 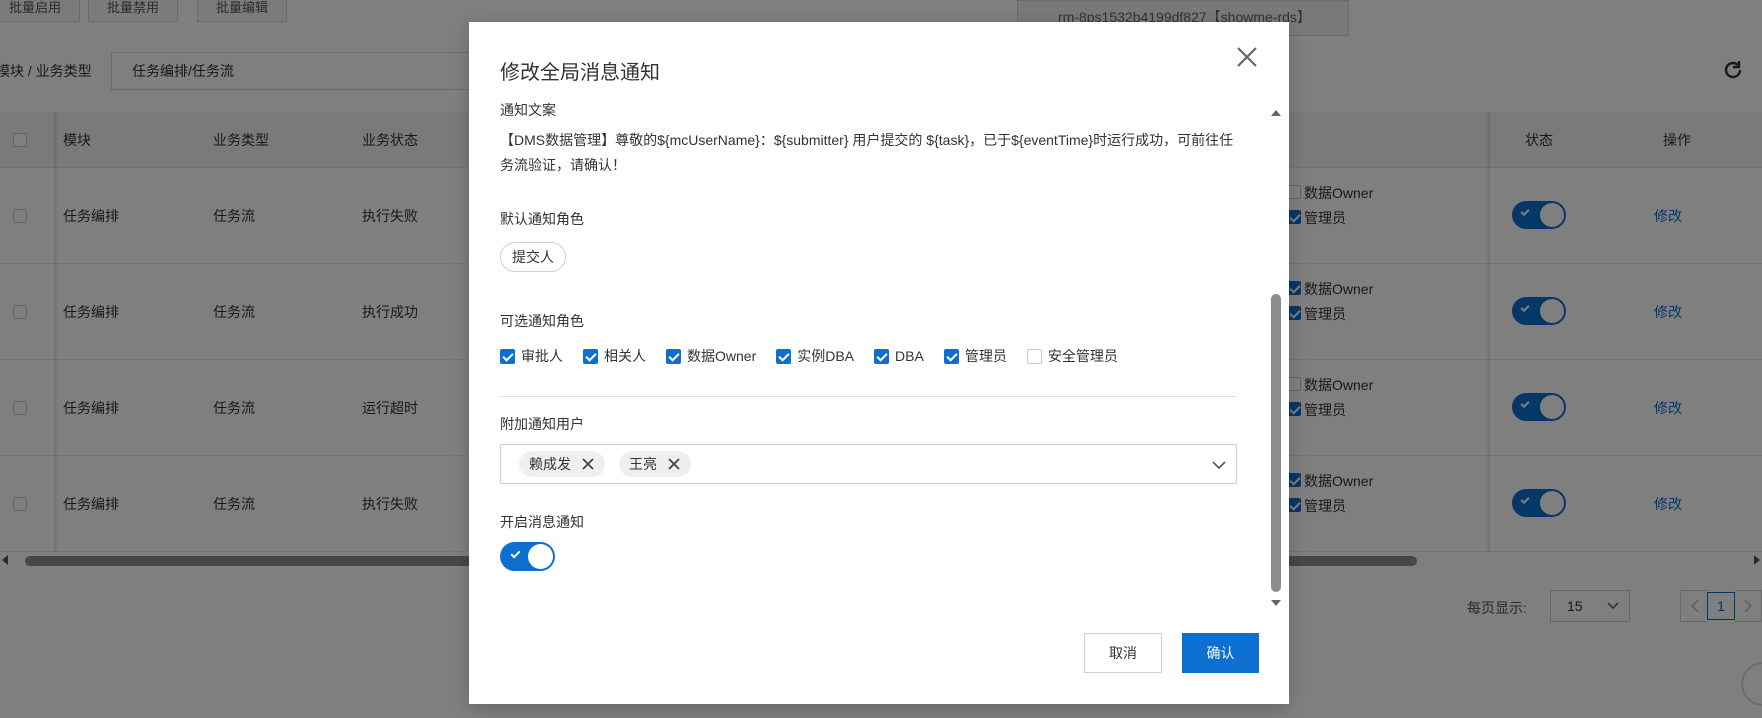 What do you see at coordinates (542, 219) in the screenshot?
I see `default-roles-label: 默认通知角色` at bounding box center [542, 219].